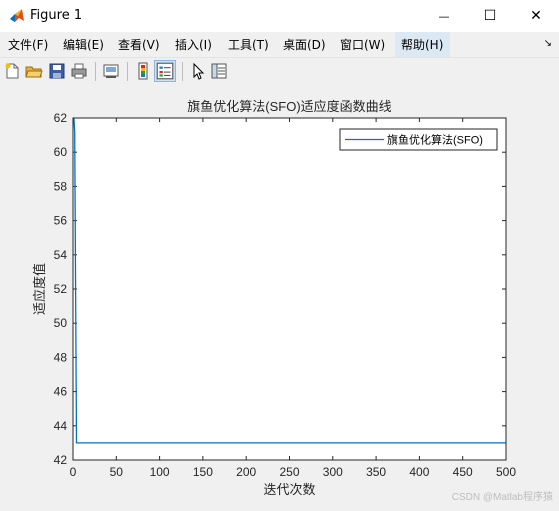 The height and width of the screenshot is (511, 559). What do you see at coordinates (304, 44) in the screenshot?
I see `menu-desktop: 桌面(D)` at bounding box center [304, 44].